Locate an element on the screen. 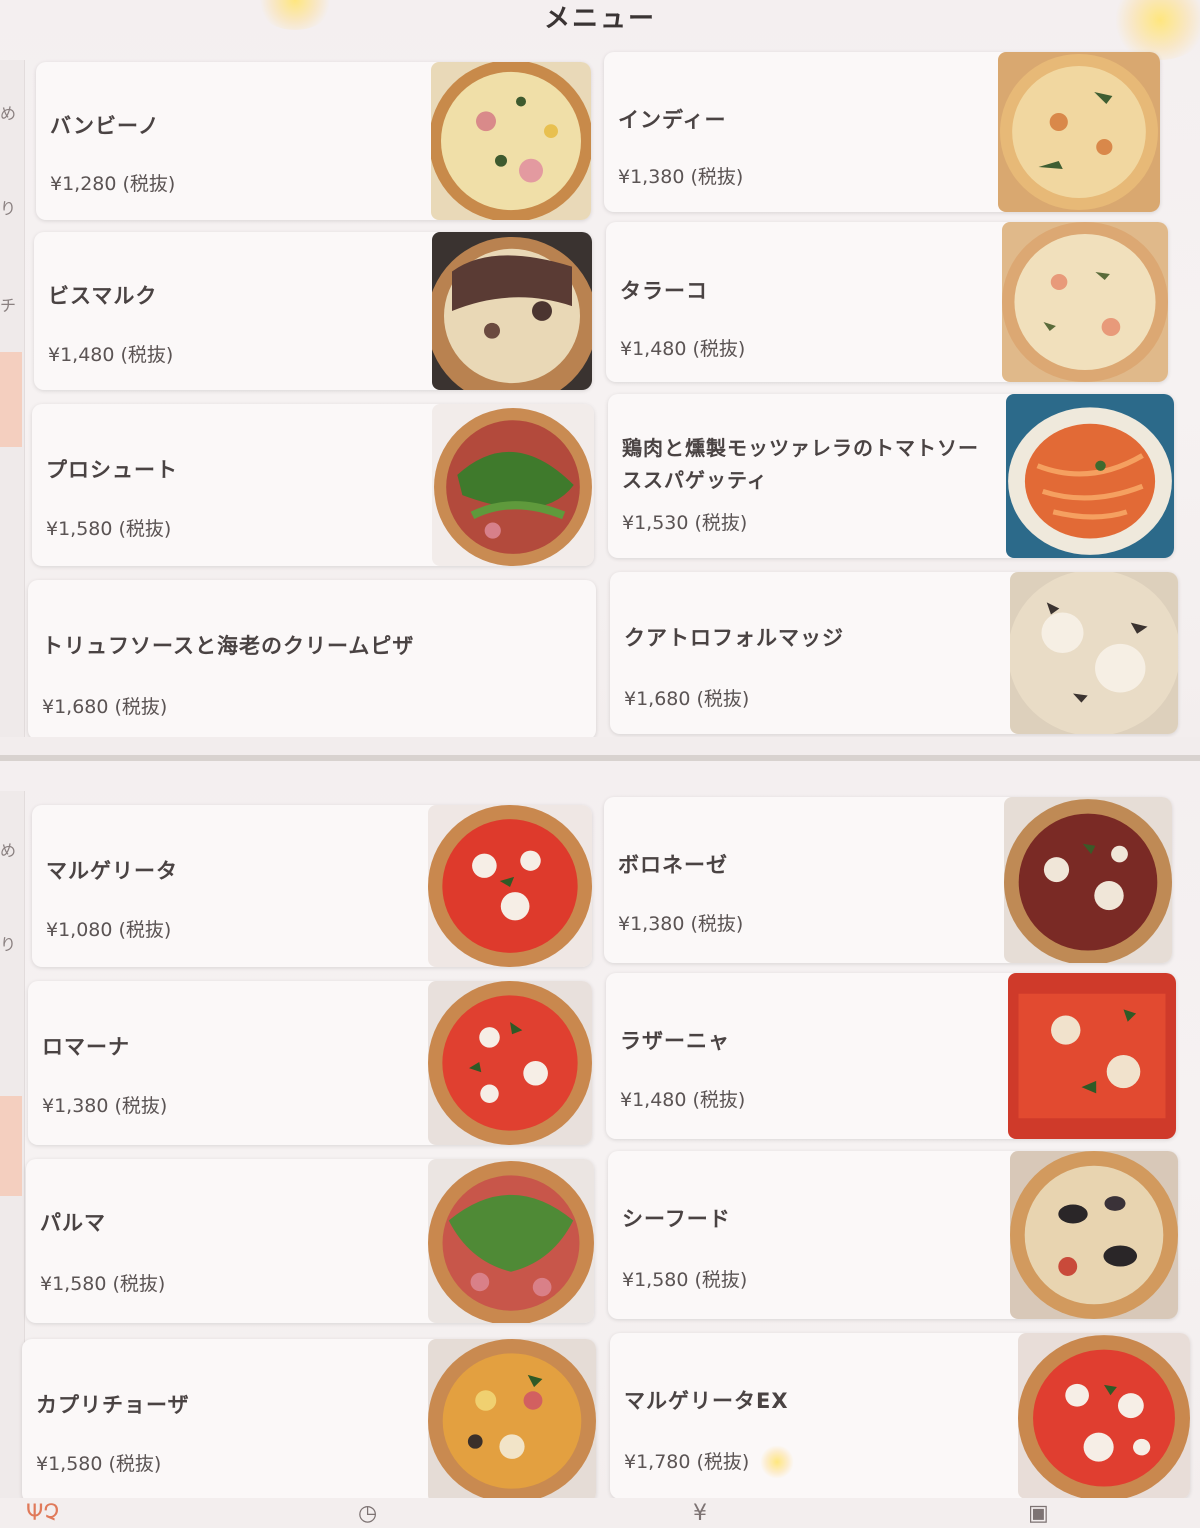 Image resolution: width=1200 pixels, height=1528 pixels. item-name: クアトロフォルマッジ is located at coordinates (734, 638).